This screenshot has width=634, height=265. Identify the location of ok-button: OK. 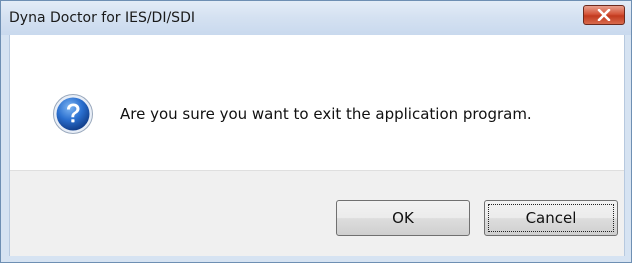
(403, 218).